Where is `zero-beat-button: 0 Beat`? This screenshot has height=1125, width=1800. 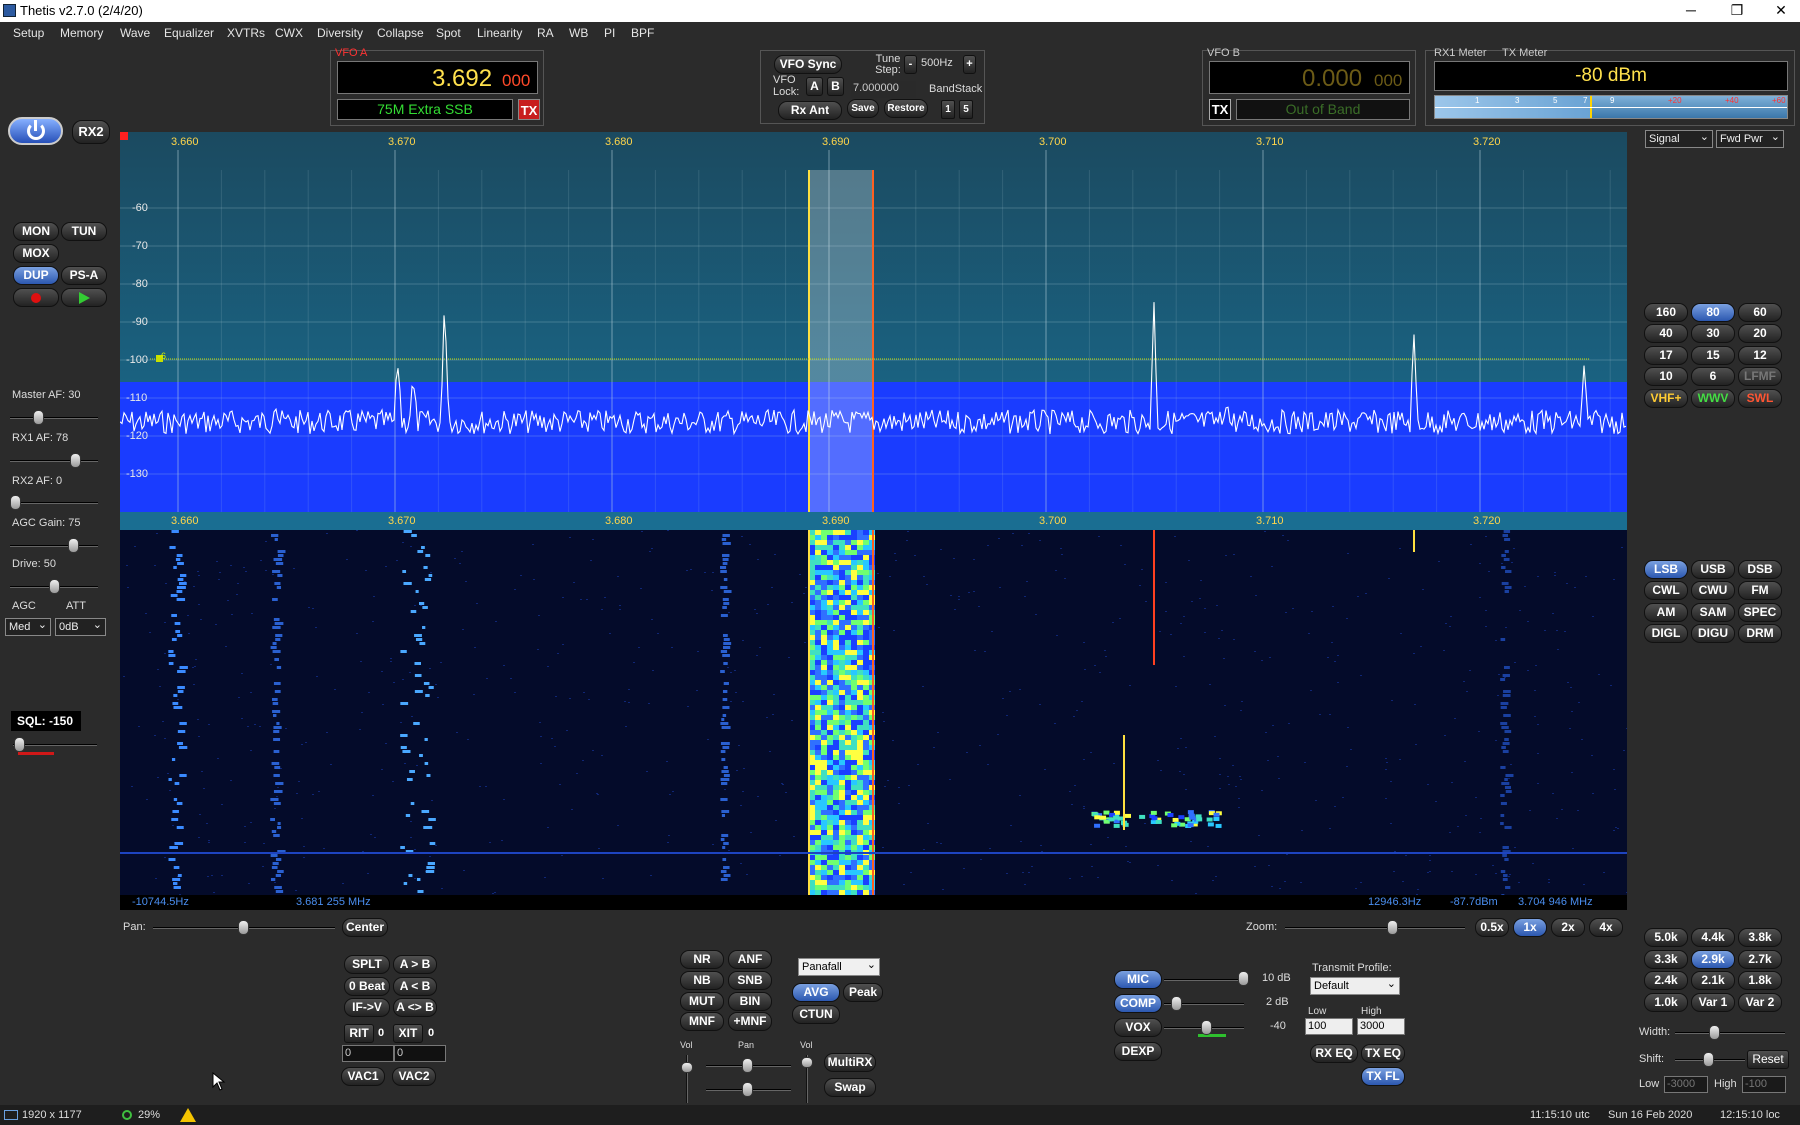
zero-beat-button: 0 Beat is located at coordinates (367, 986).